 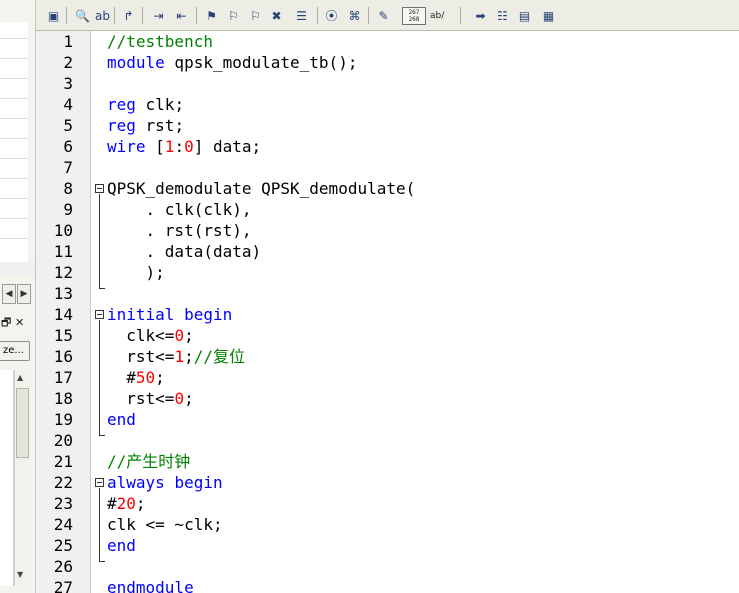 What do you see at coordinates (160, 104) in the screenshot?
I see `code-token: clk;` at bounding box center [160, 104].